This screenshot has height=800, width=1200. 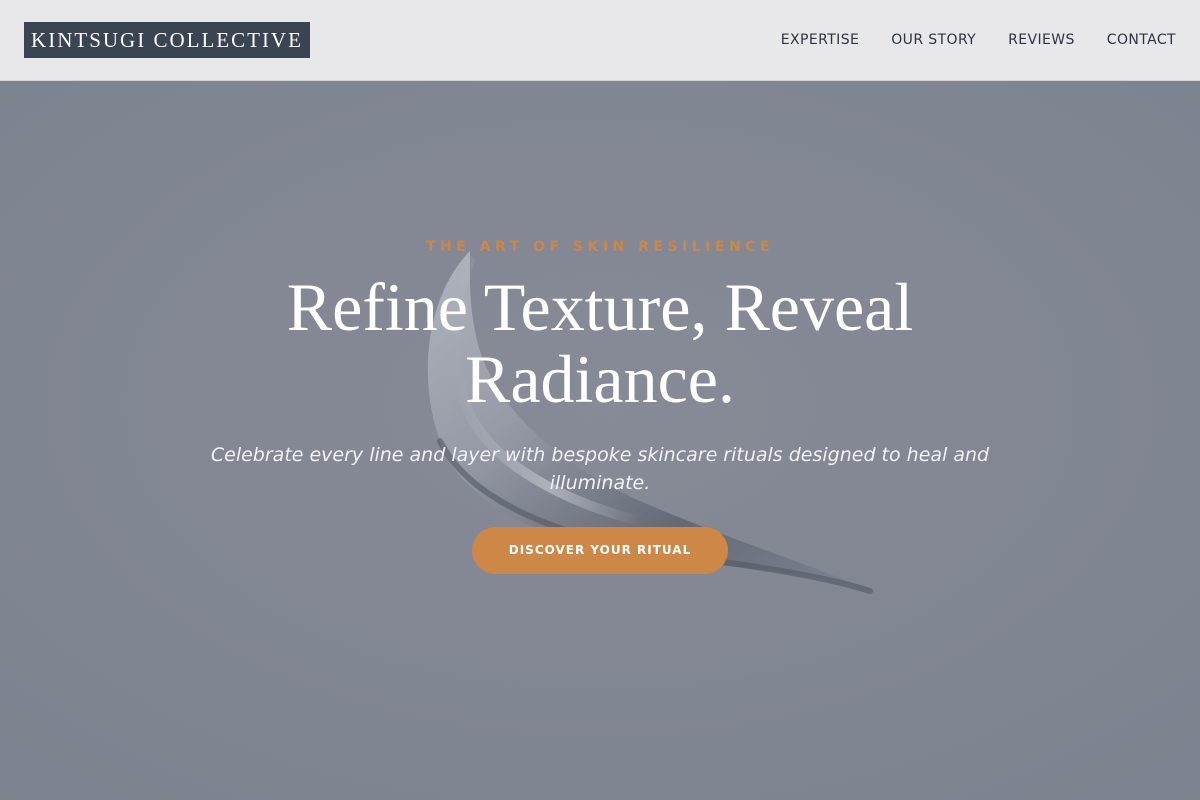 I want to click on main-nav: EXPERTISE OUR STORY REVIEWS CONTACT, so click(x=978, y=40).